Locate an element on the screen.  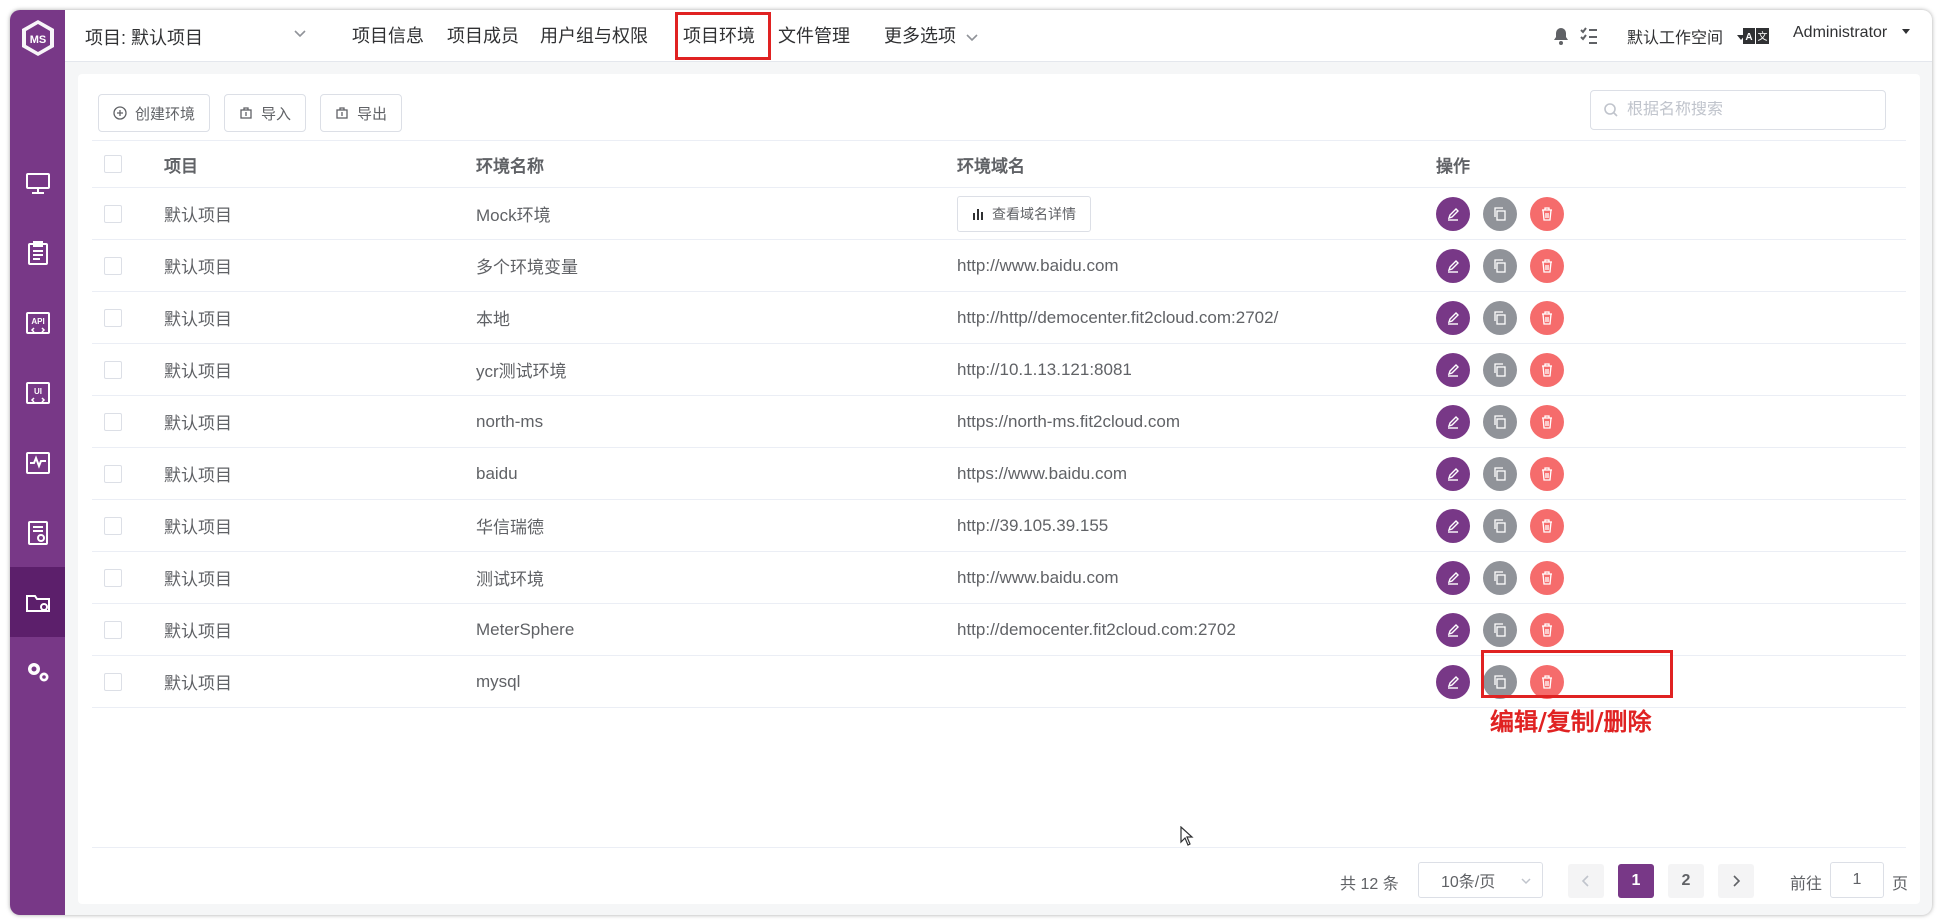
create-env-button: 创建环境 is located at coordinates (154, 113).